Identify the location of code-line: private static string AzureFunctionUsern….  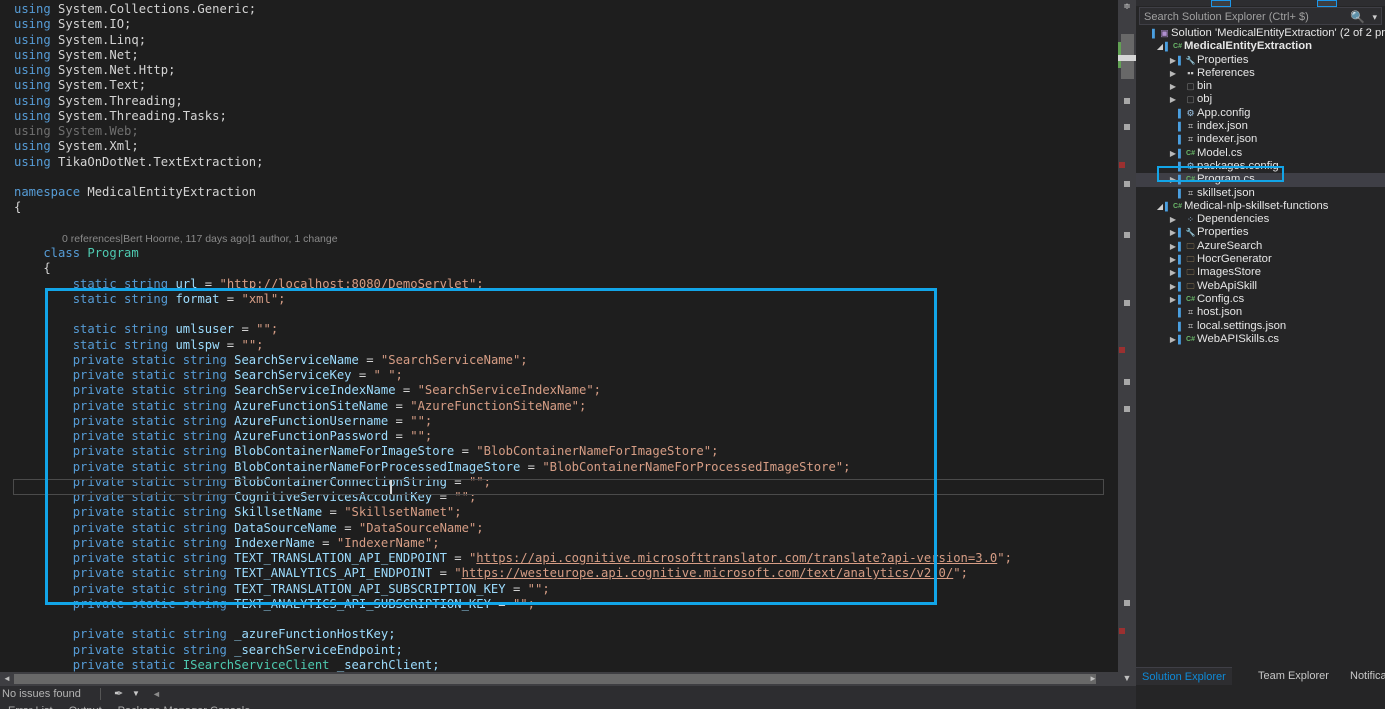
(223, 421).